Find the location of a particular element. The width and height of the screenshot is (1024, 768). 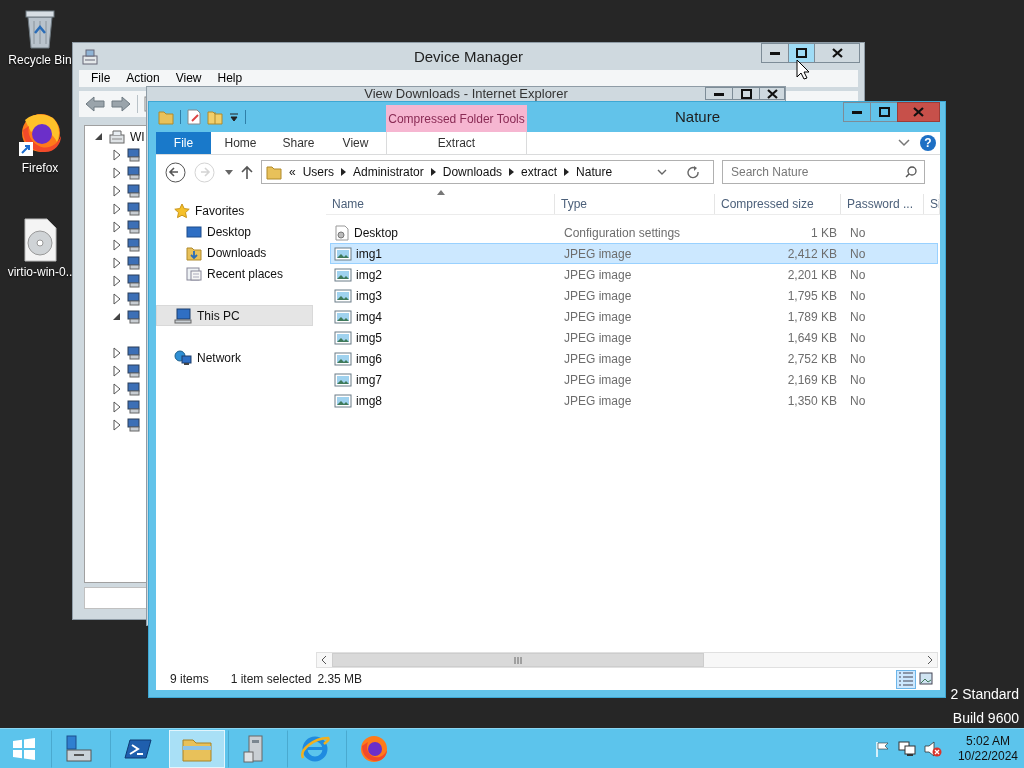

speaker-muted-icon is located at coordinates (932, 748).